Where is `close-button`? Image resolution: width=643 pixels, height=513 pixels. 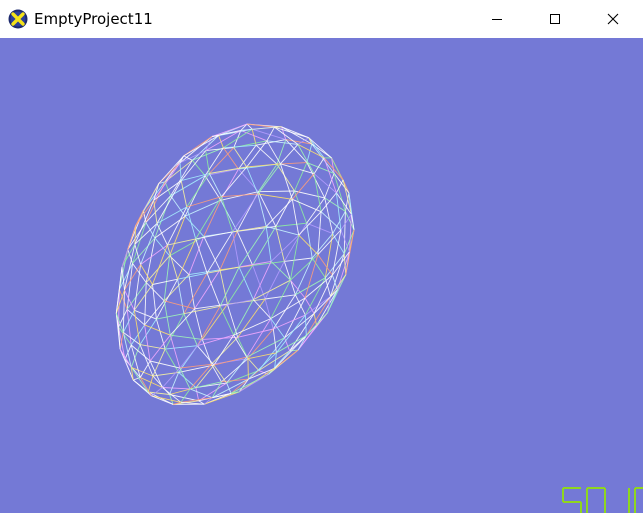
close-button is located at coordinates (613, 19).